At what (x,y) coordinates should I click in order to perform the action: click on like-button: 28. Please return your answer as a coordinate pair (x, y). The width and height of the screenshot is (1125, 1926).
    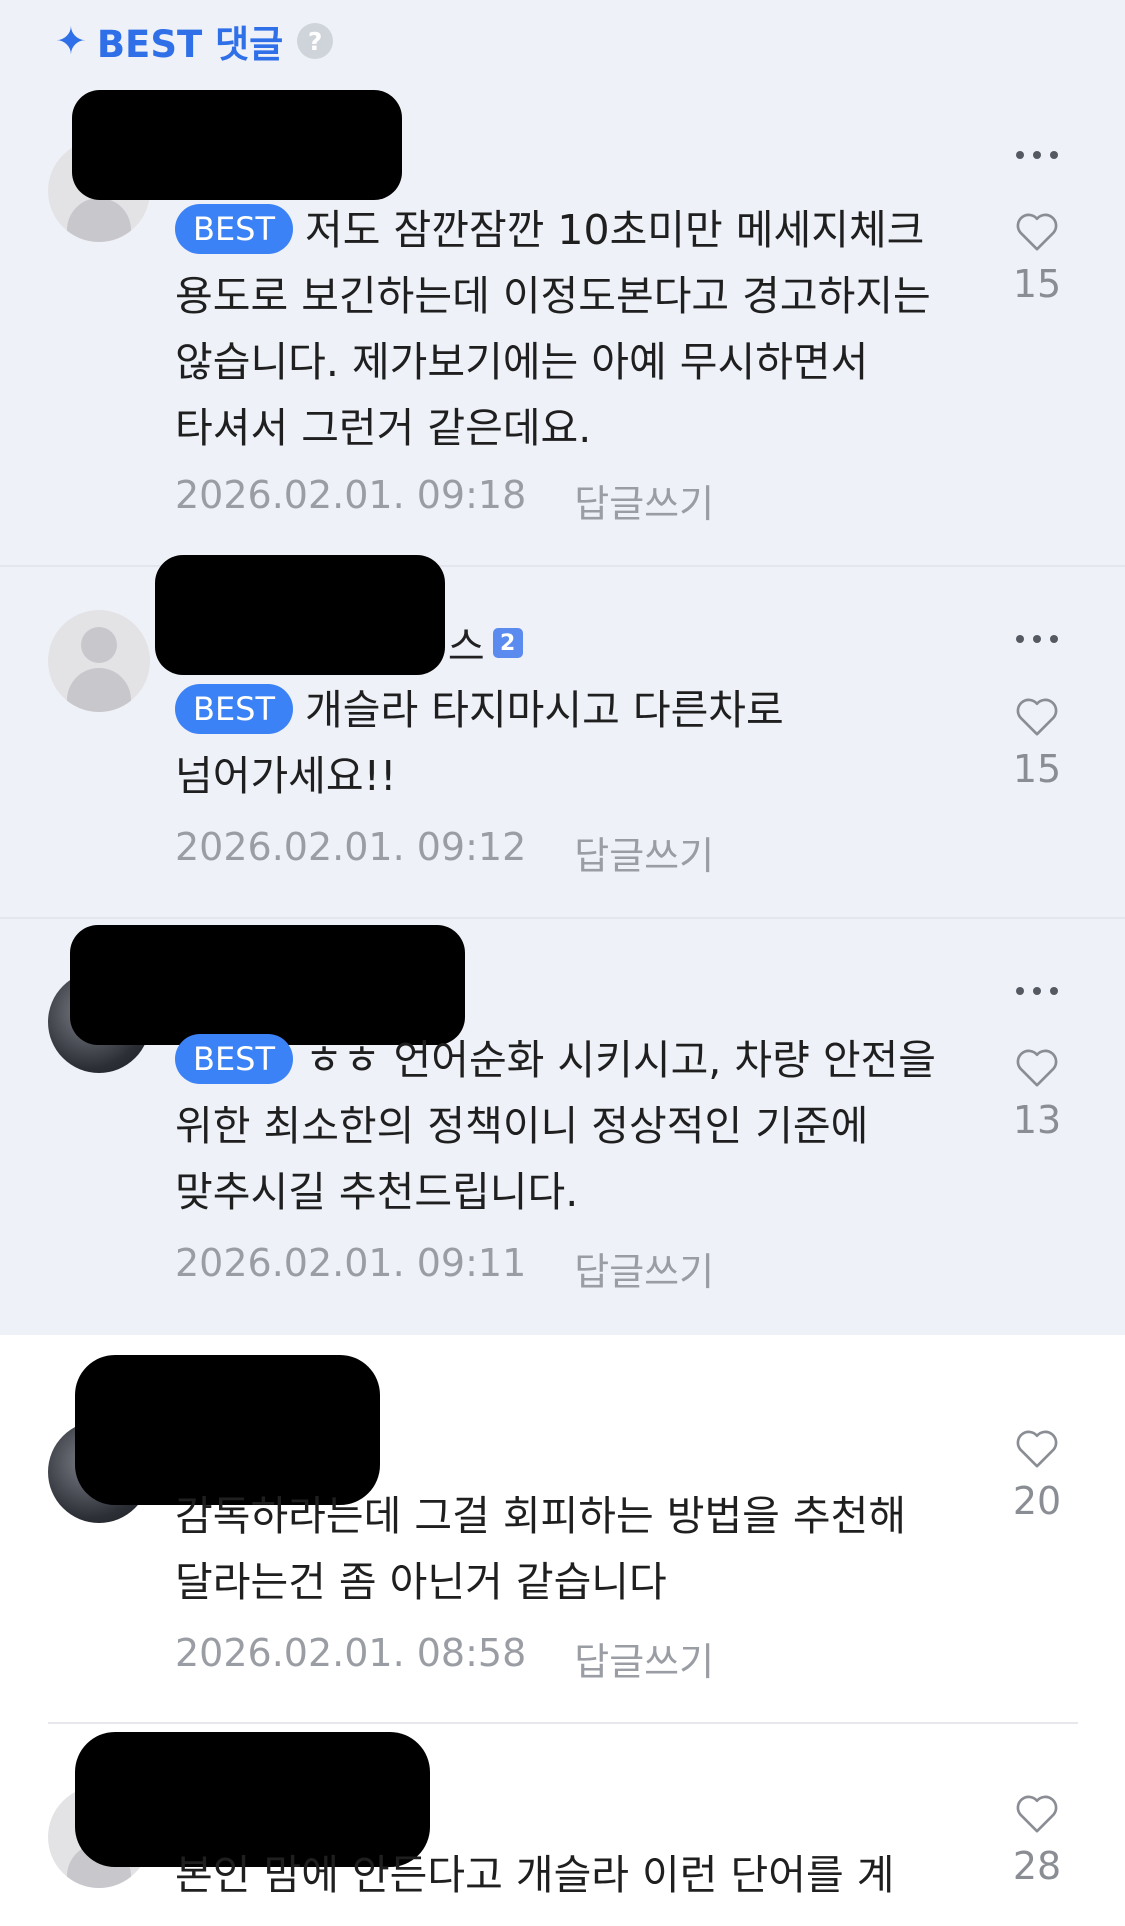
    Looking at the image, I should click on (1037, 1840).